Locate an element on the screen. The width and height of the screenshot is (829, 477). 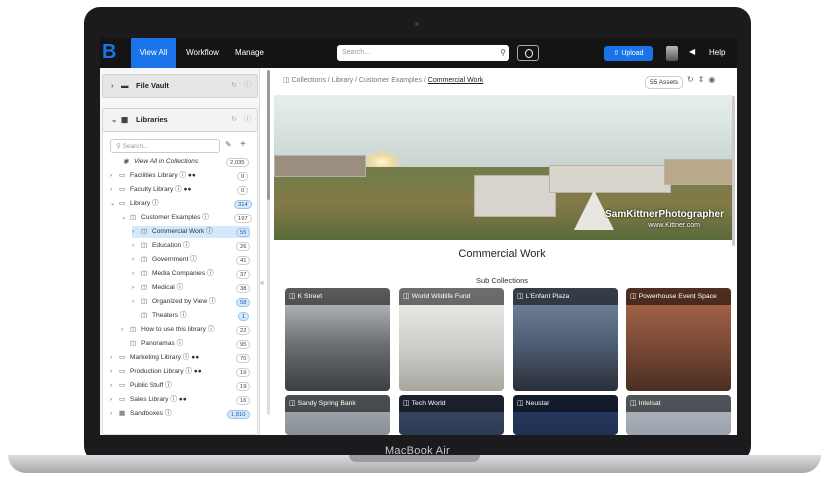
subcollection-tile-k-street: ◫ K Street is located at coordinates (337, 339).